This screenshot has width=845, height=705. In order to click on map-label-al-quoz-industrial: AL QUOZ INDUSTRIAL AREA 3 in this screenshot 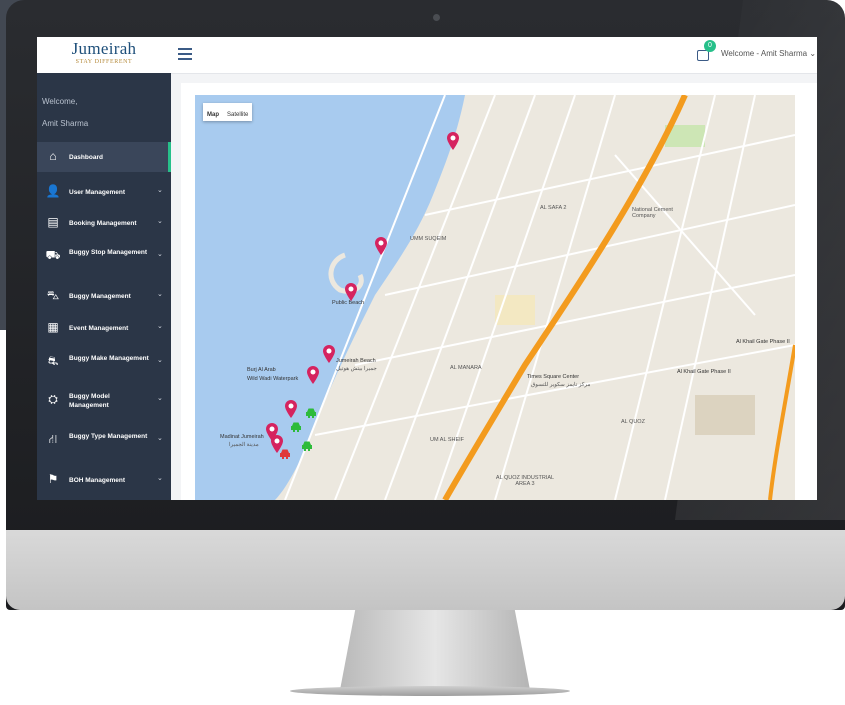, I will do `click(525, 481)`.